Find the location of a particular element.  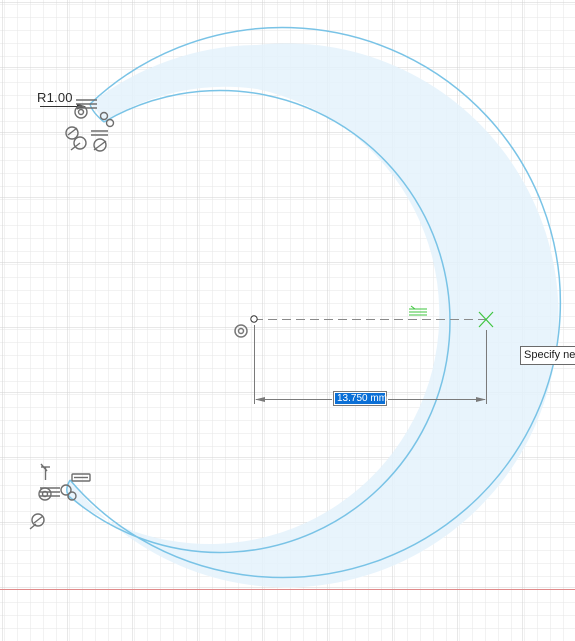

radius-dimension-label: R1.00 is located at coordinates (55, 97).